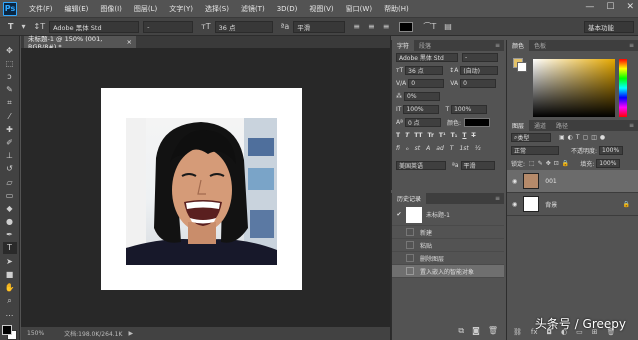  I want to click on align-right-icon: ≡, so click(386, 26).